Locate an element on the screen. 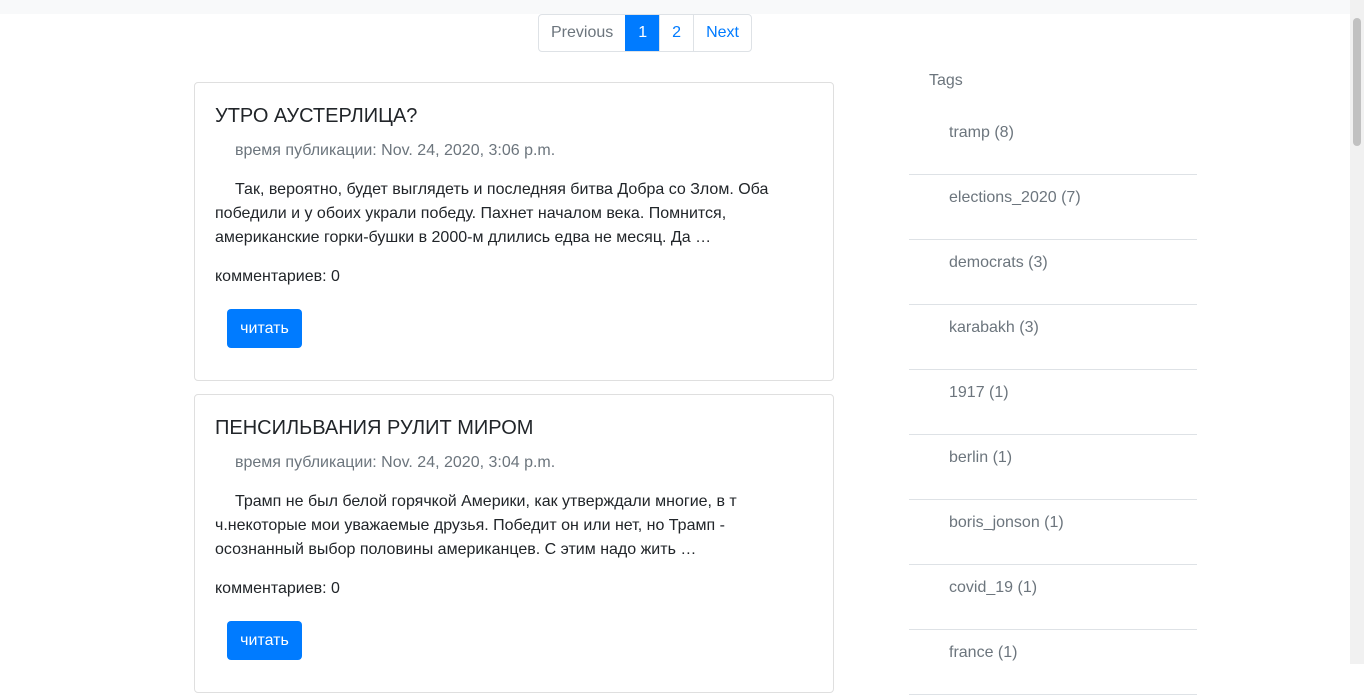 The image size is (1364, 695). pagination-previous: Previous is located at coordinates (582, 33).